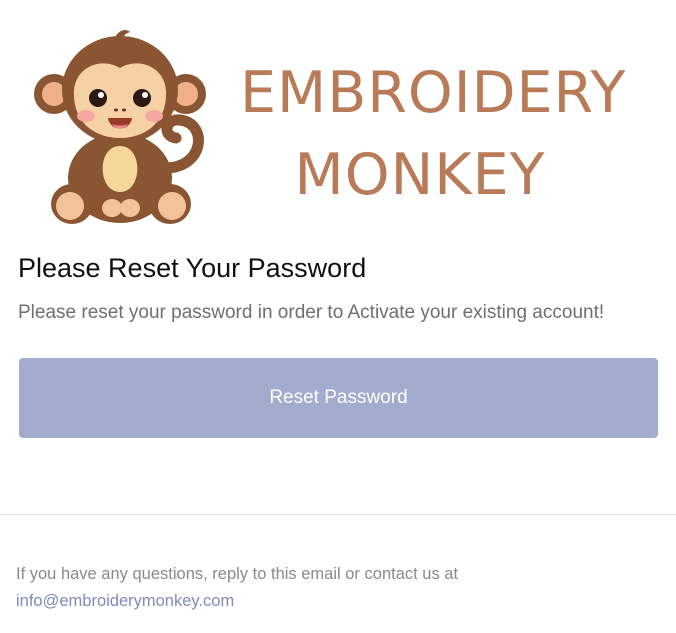 Image resolution: width=676 pixels, height=633 pixels. Describe the element at coordinates (338, 514) in the screenshot. I see `divider` at that location.